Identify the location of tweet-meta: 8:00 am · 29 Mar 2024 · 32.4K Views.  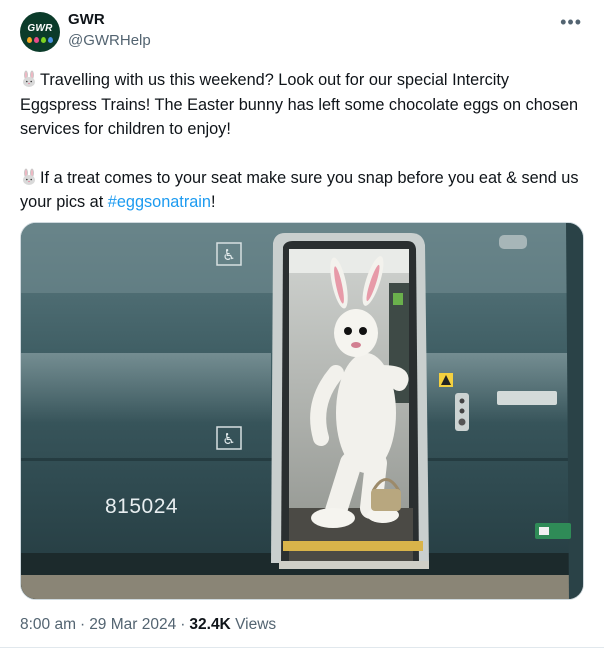
(148, 625).